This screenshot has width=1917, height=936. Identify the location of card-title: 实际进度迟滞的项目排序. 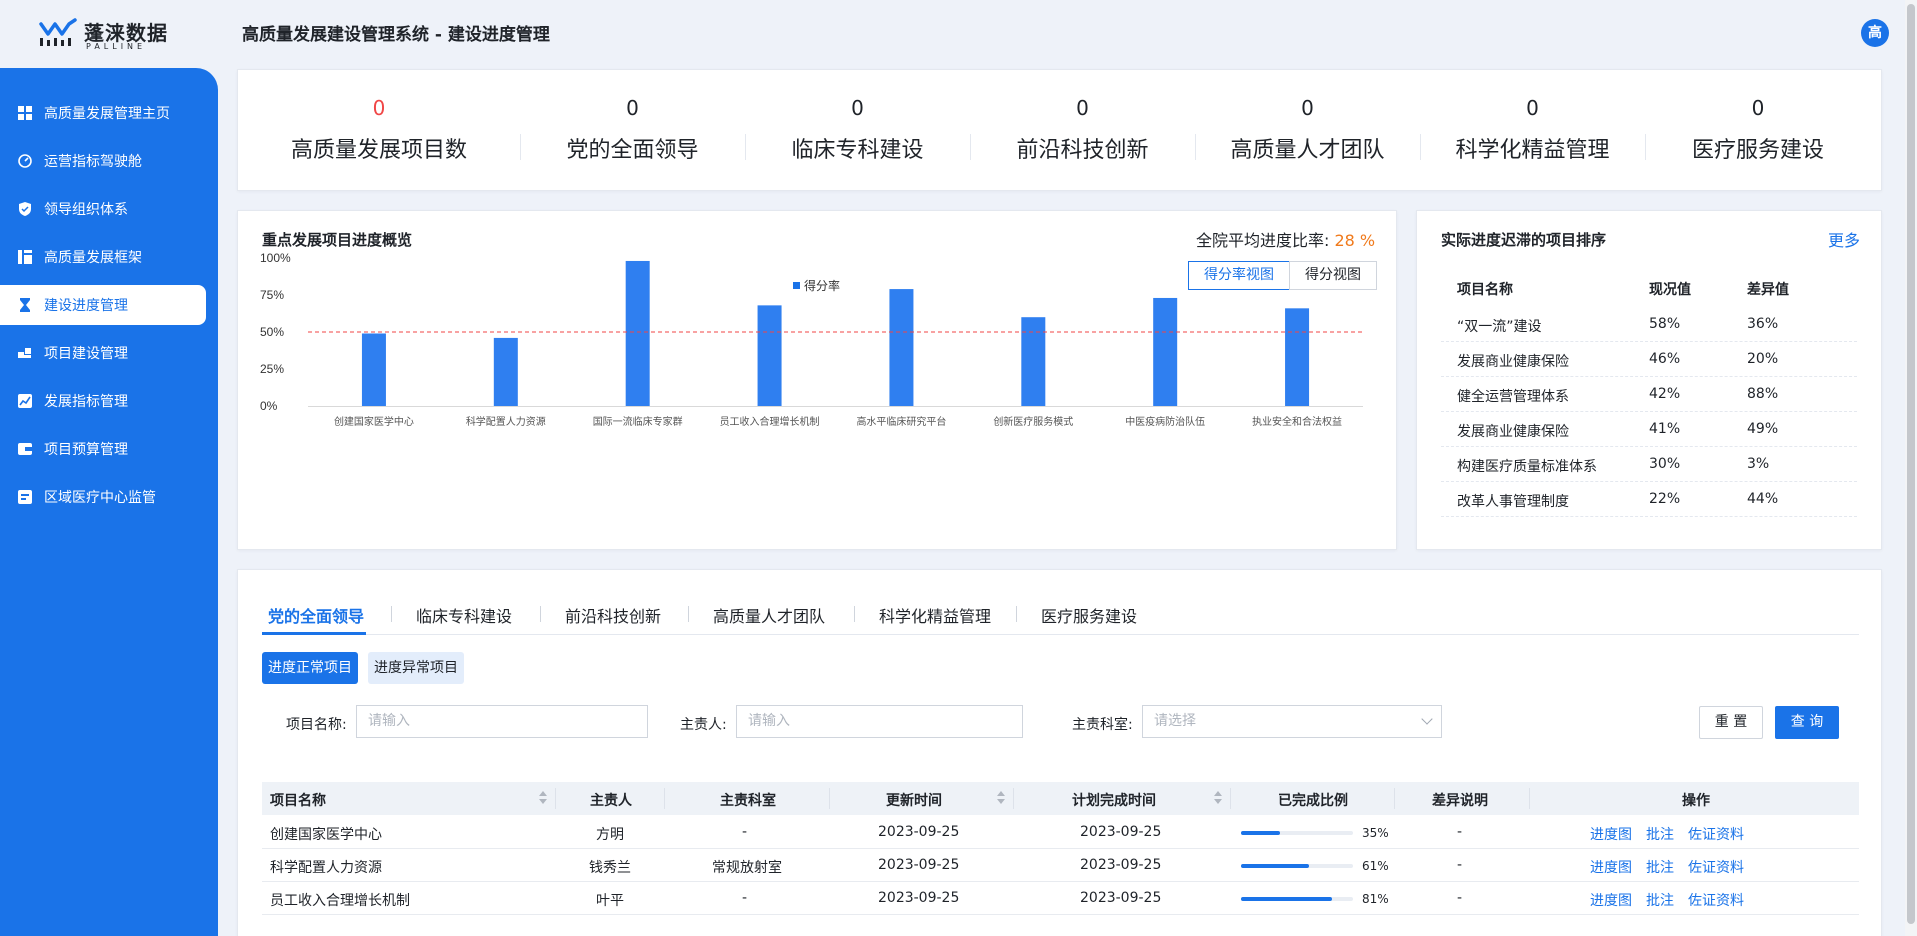
(1524, 240).